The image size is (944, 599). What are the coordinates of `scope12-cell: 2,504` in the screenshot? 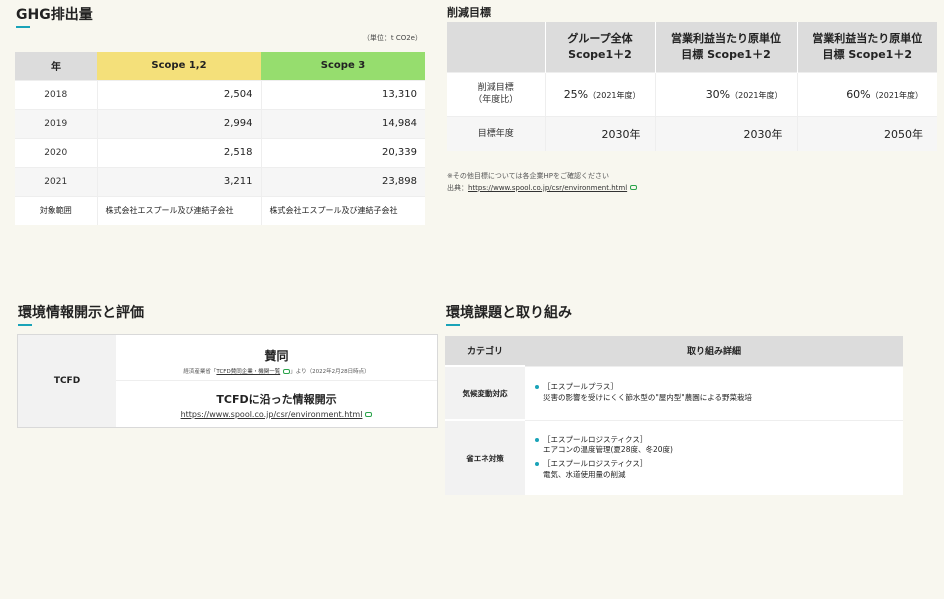 It's located at (178, 94).